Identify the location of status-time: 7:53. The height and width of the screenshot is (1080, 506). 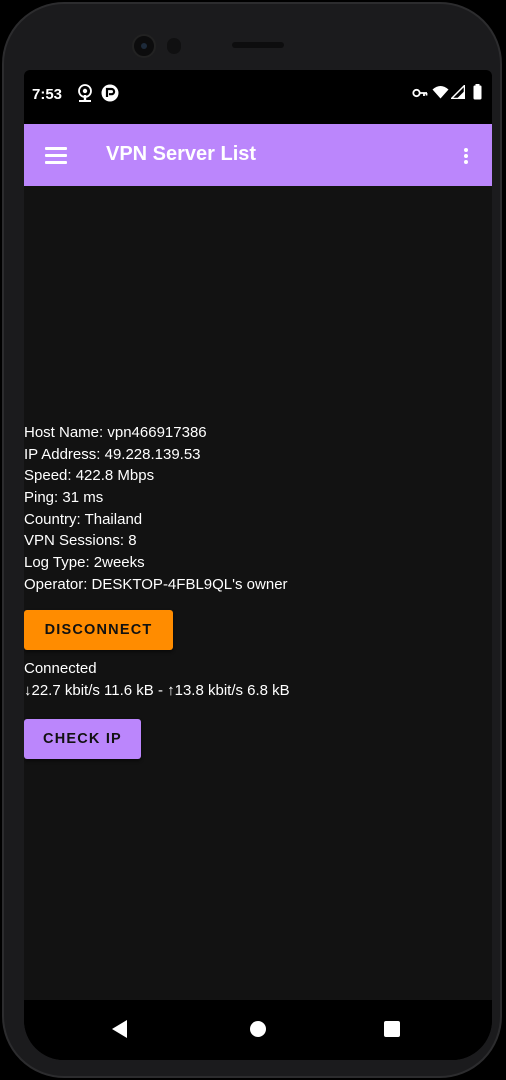
(47, 94).